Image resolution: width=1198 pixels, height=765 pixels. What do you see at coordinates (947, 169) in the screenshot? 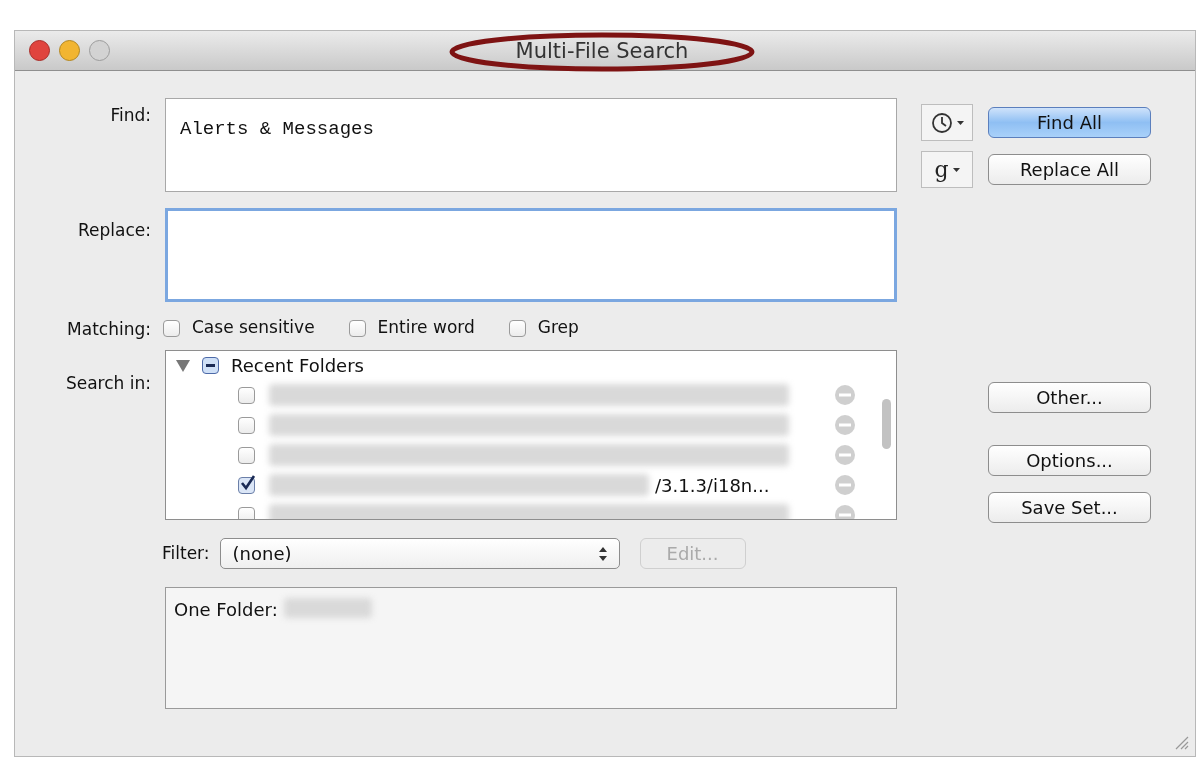
I see `menu-button: g` at bounding box center [947, 169].